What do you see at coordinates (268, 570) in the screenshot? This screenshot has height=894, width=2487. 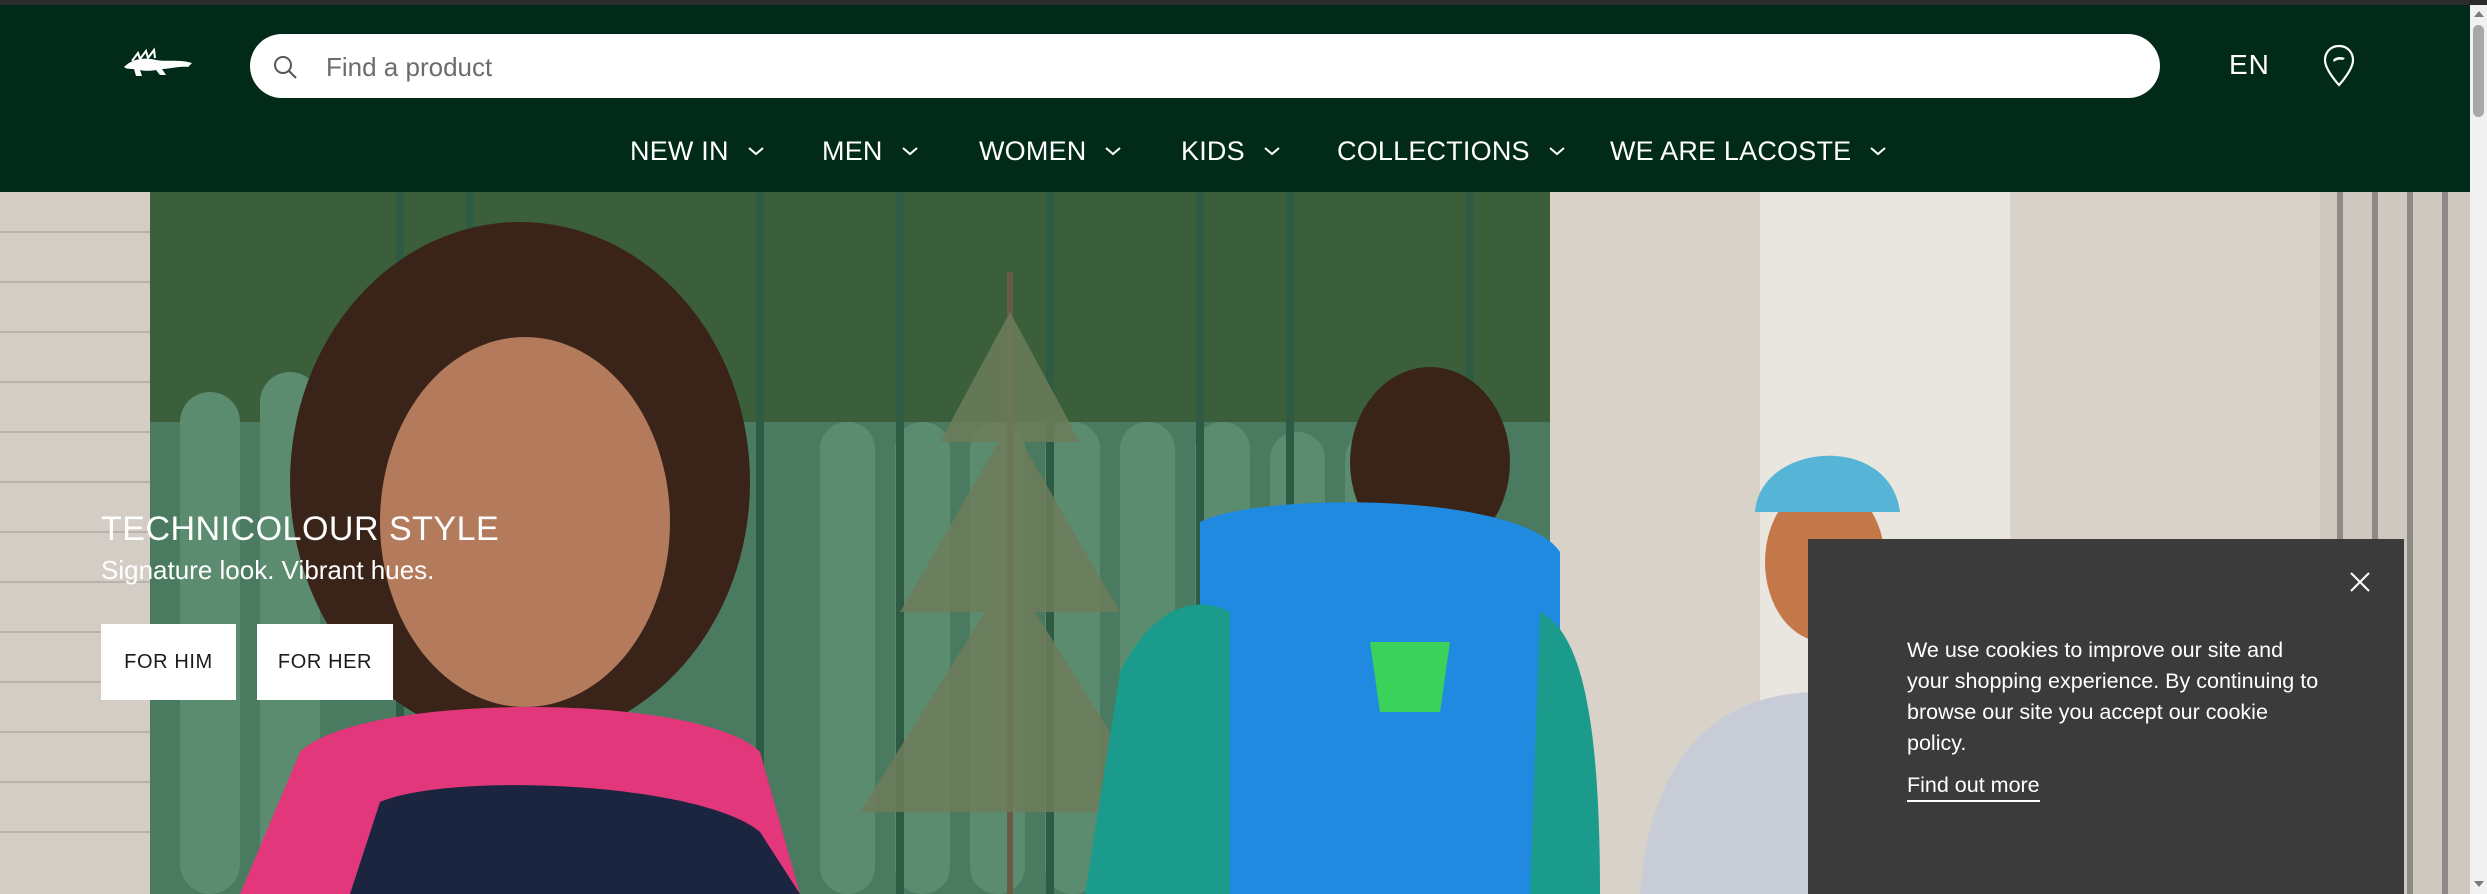 I see `hero-subtitle: Signature look. Vibrant hues.` at bounding box center [268, 570].